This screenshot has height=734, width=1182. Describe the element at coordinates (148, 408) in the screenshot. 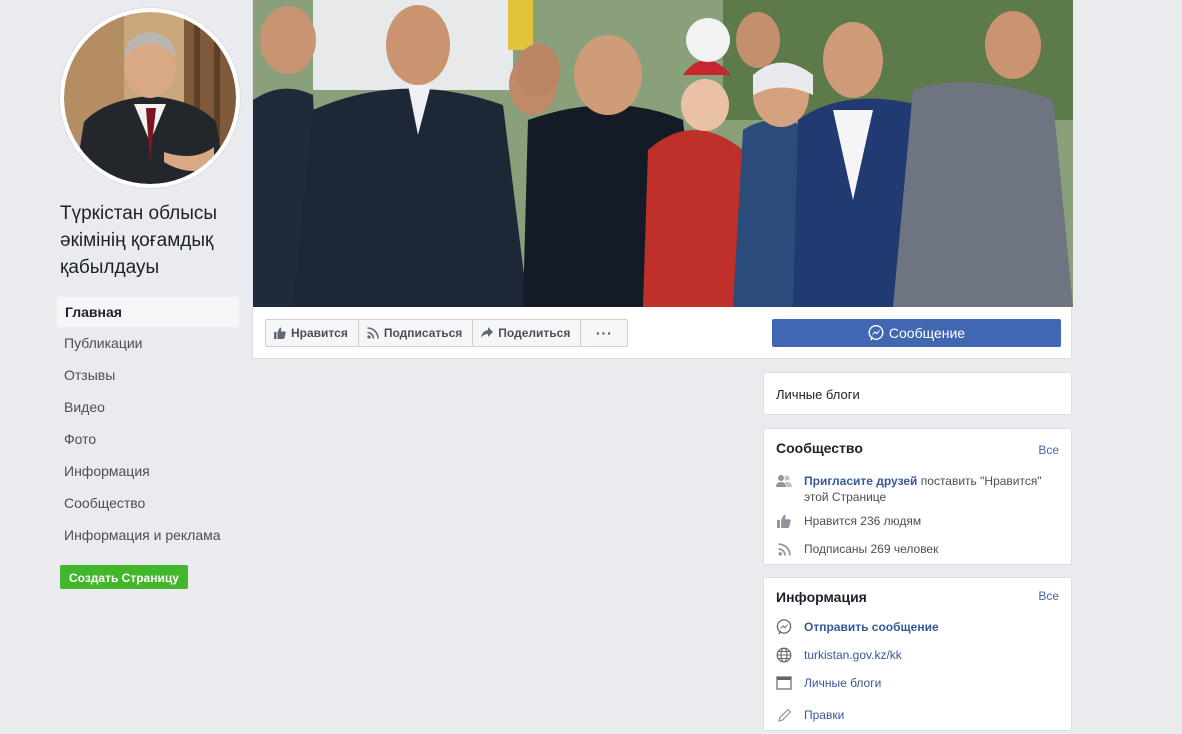

I see `nav-item-videos: Видео` at that location.